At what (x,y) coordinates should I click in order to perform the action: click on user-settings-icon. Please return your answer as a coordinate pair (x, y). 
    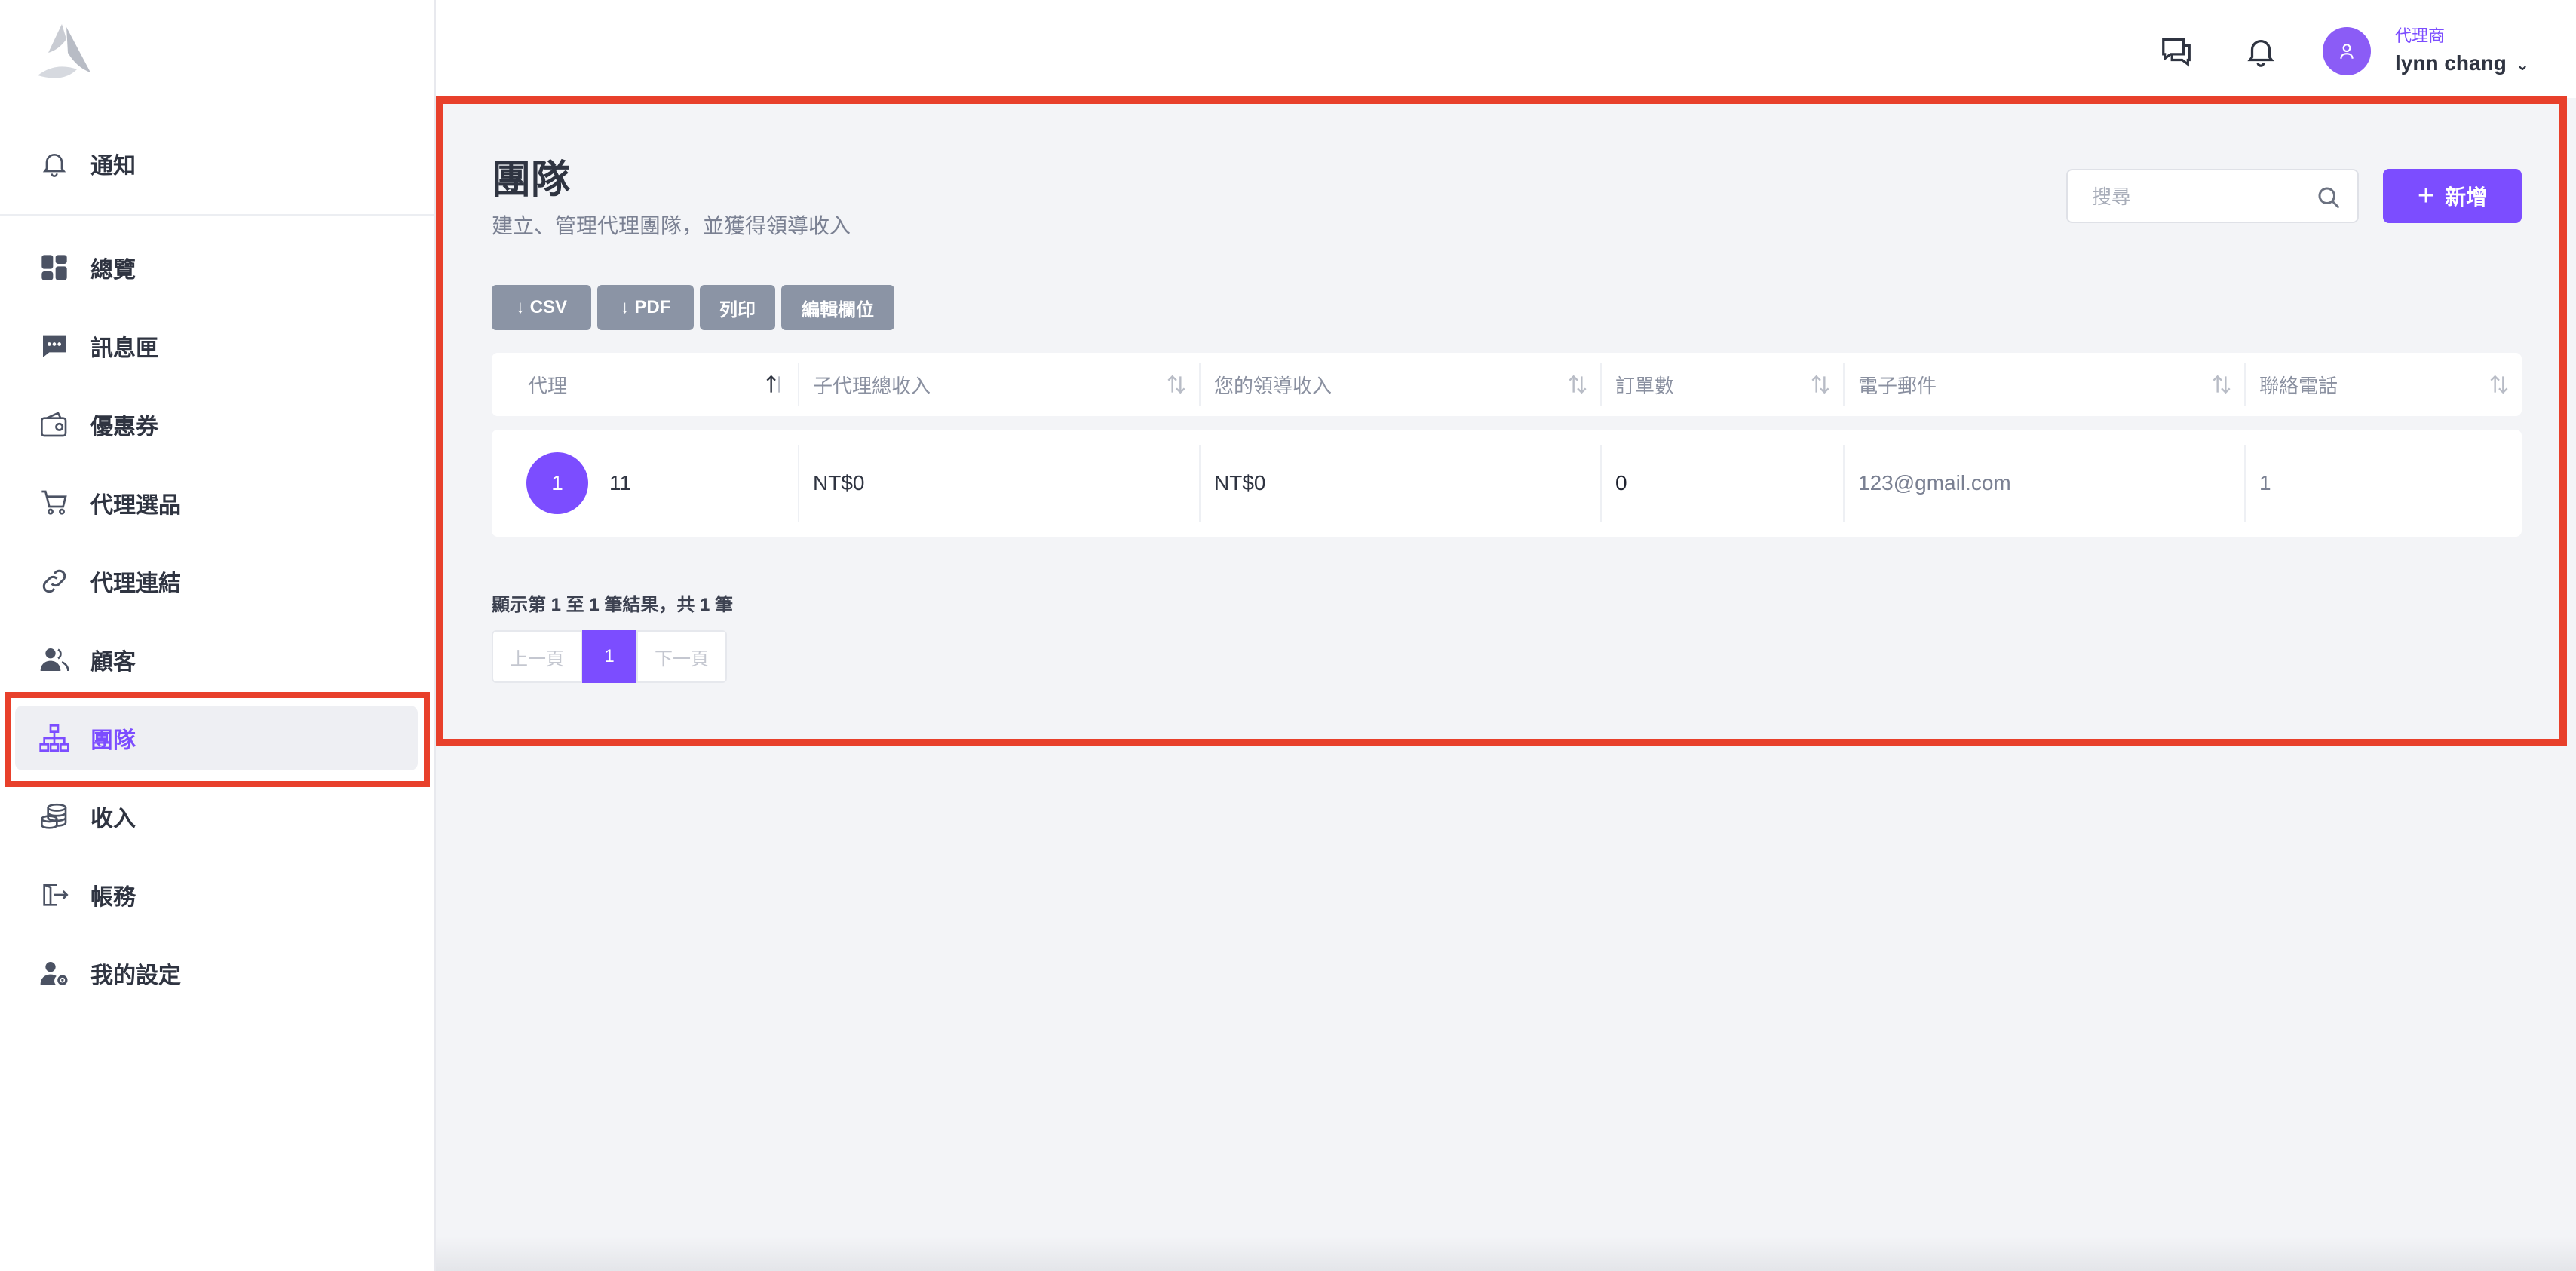
    Looking at the image, I should click on (54, 973).